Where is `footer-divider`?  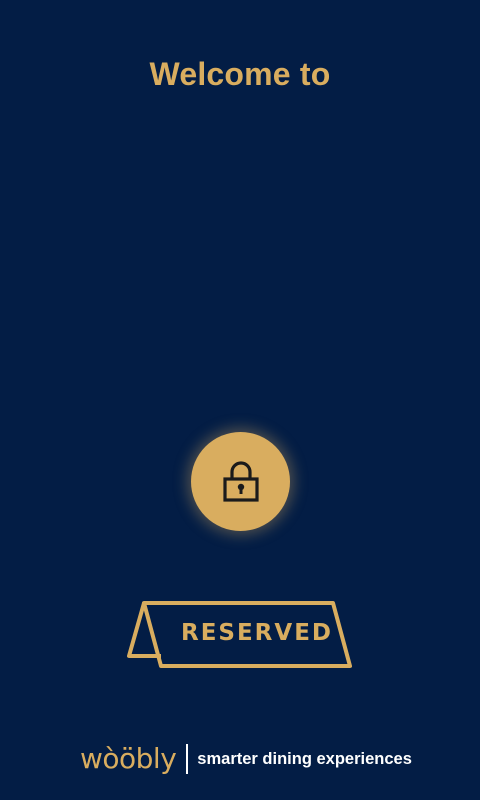
footer-divider is located at coordinates (187, 759).